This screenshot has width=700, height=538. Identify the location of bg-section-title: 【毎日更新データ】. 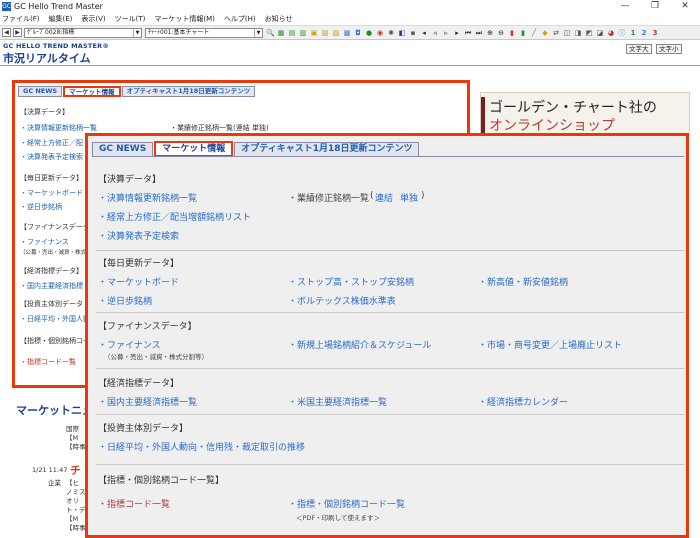
(51, 178).